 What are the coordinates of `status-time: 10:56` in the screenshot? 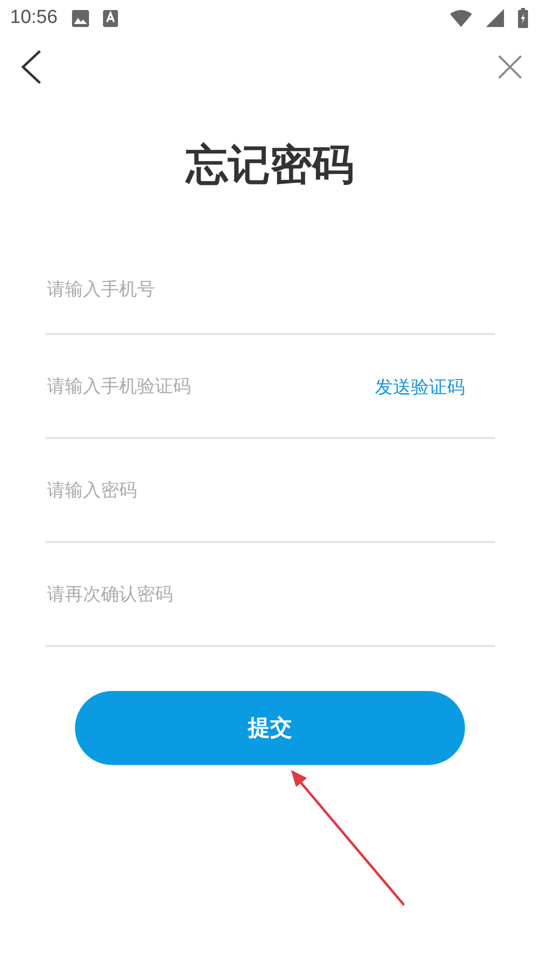 It's located at (34, 18).